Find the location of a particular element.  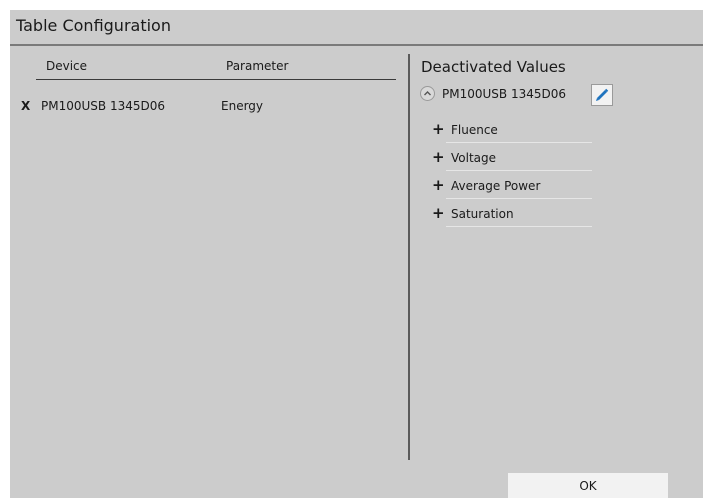

dialog-title: Table Configuration is located at coordinates (93, 25).